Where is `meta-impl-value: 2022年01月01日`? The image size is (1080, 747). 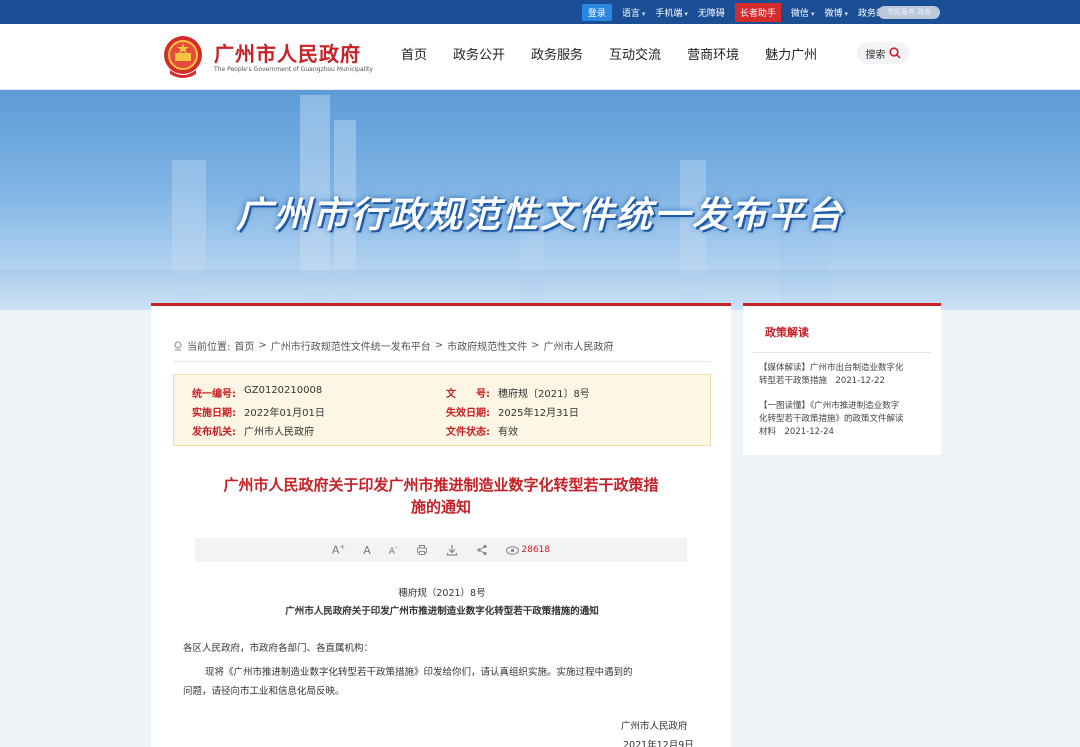 meta-impl-value: 2022年01月01日 is located at coordinates (284, 413).